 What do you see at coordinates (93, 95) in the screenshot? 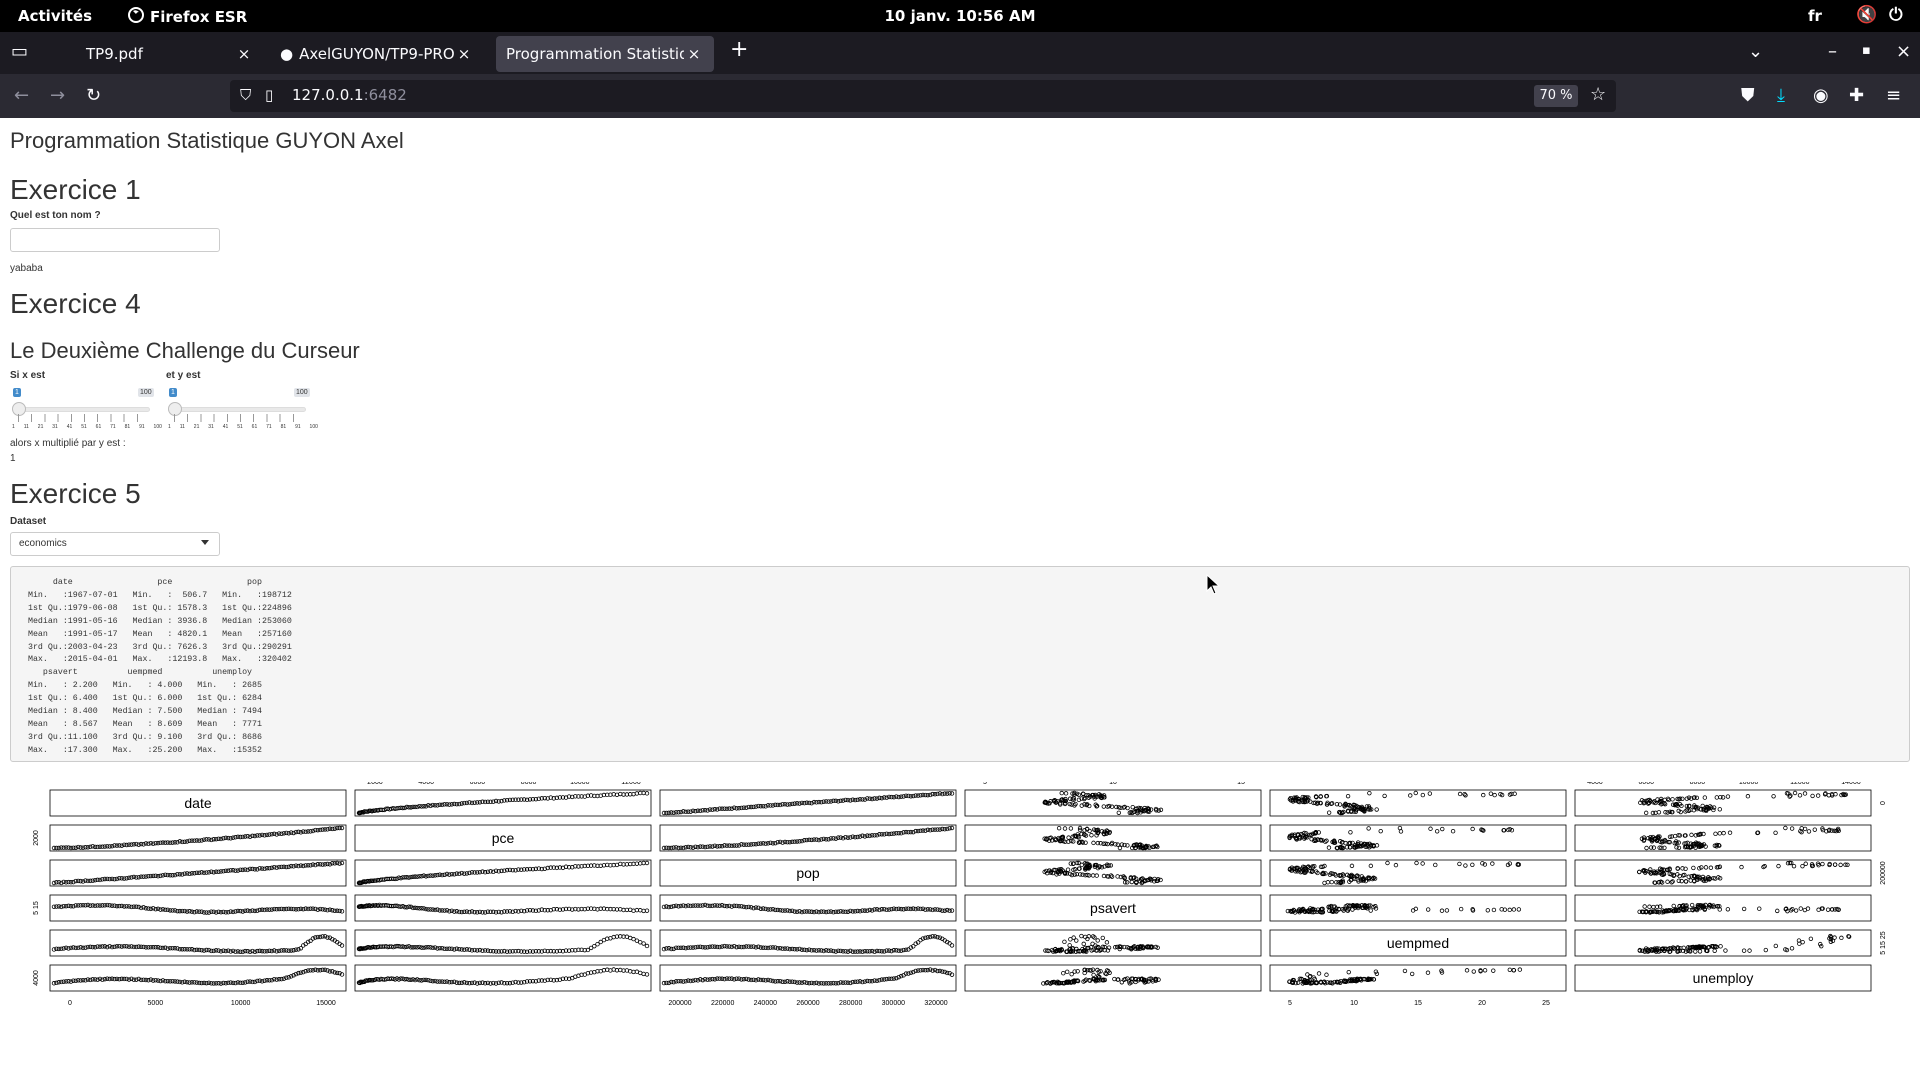
I see `reload-icon: ↻` at bounding box center [93, 95].